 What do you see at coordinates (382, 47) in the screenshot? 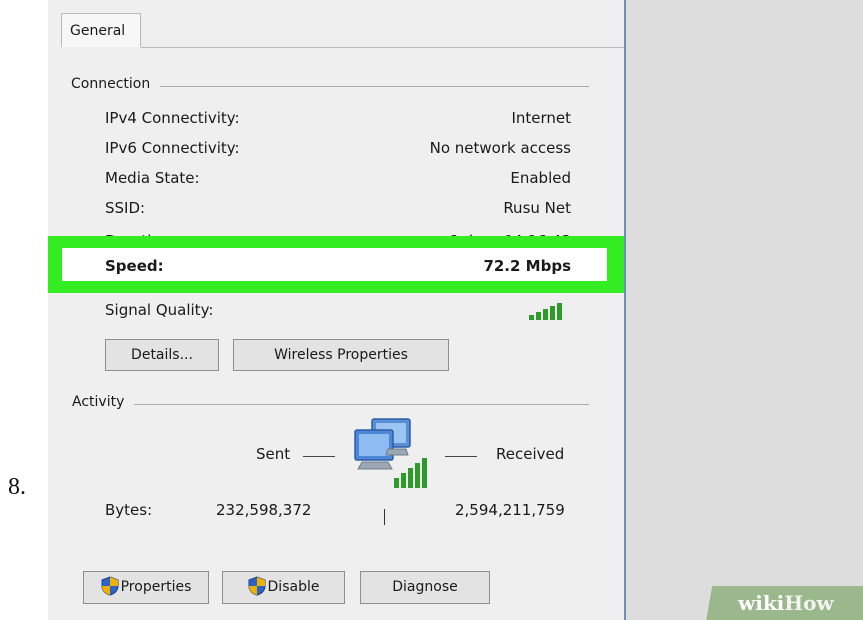
I see `tab-strip-line` at bounding box center [382, 47].